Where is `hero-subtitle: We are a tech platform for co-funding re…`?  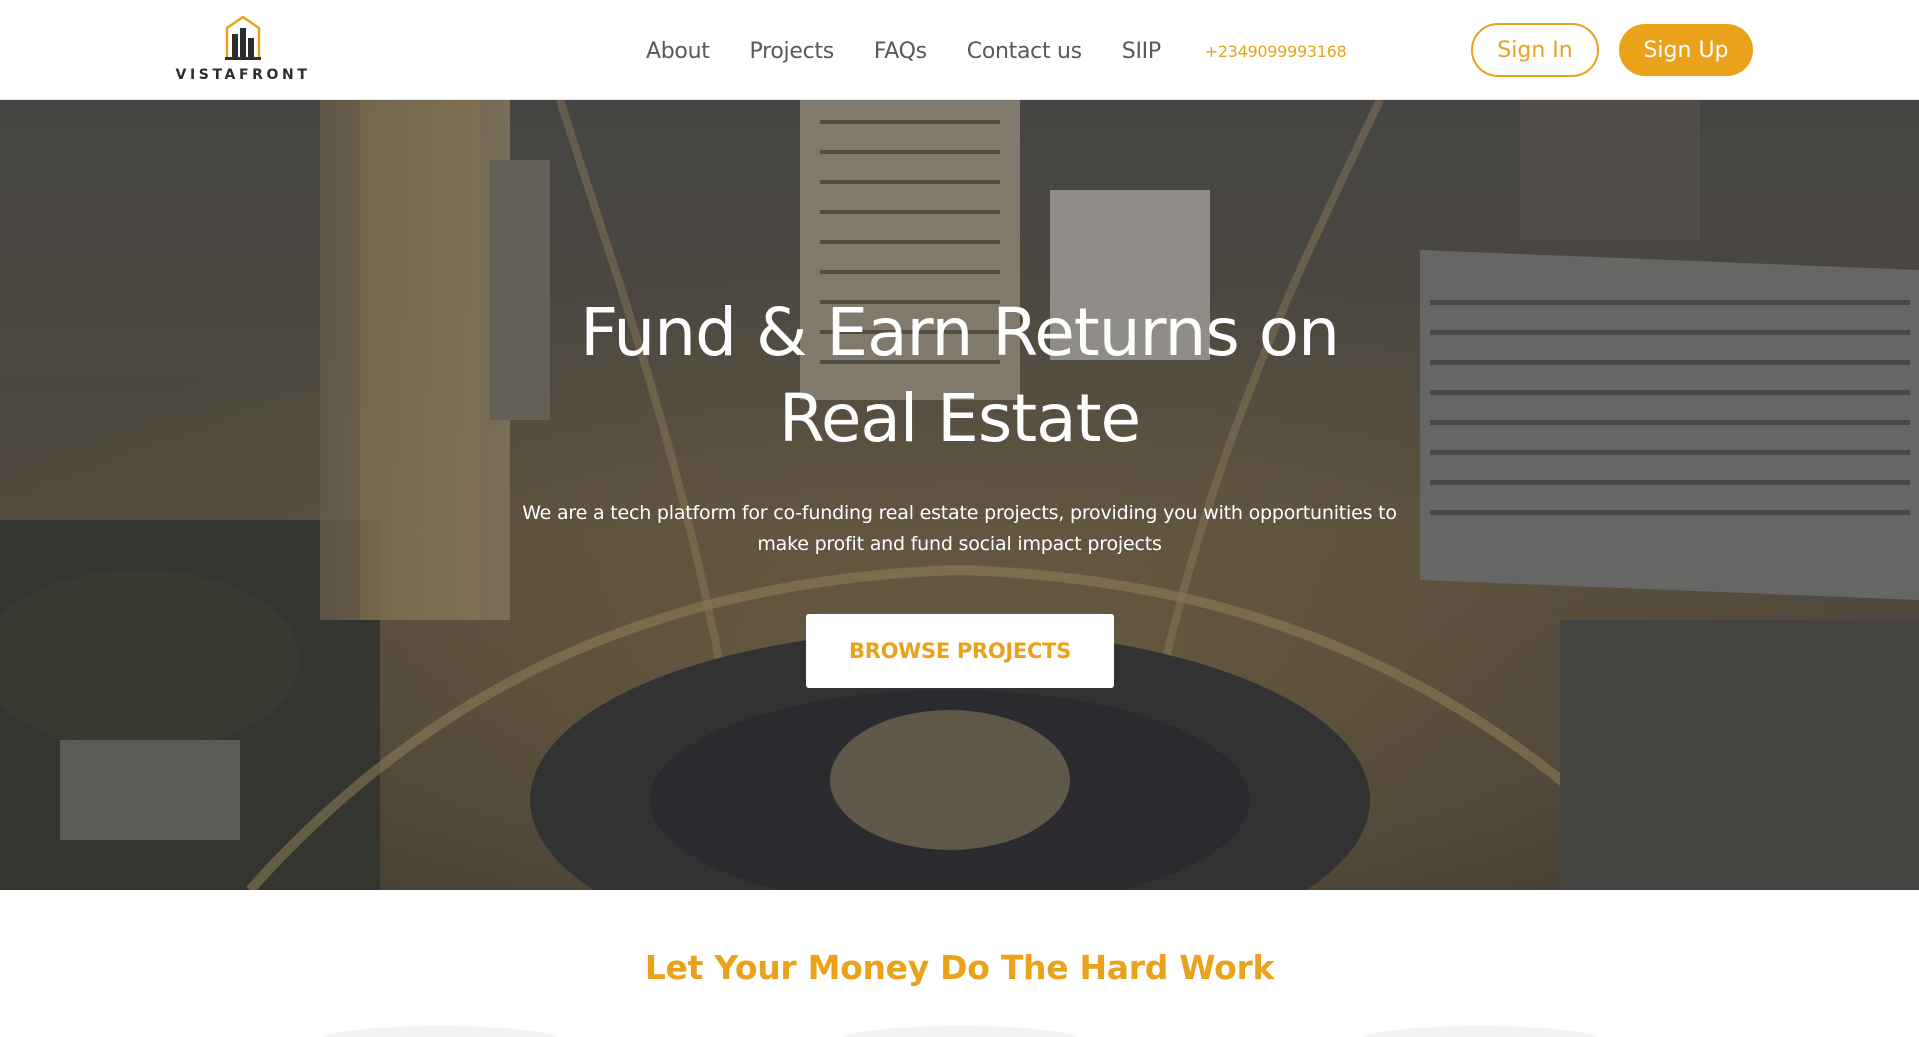
hero-subtitle: We are a tech platform for co-funding re… is located at coordinates (959, 528).